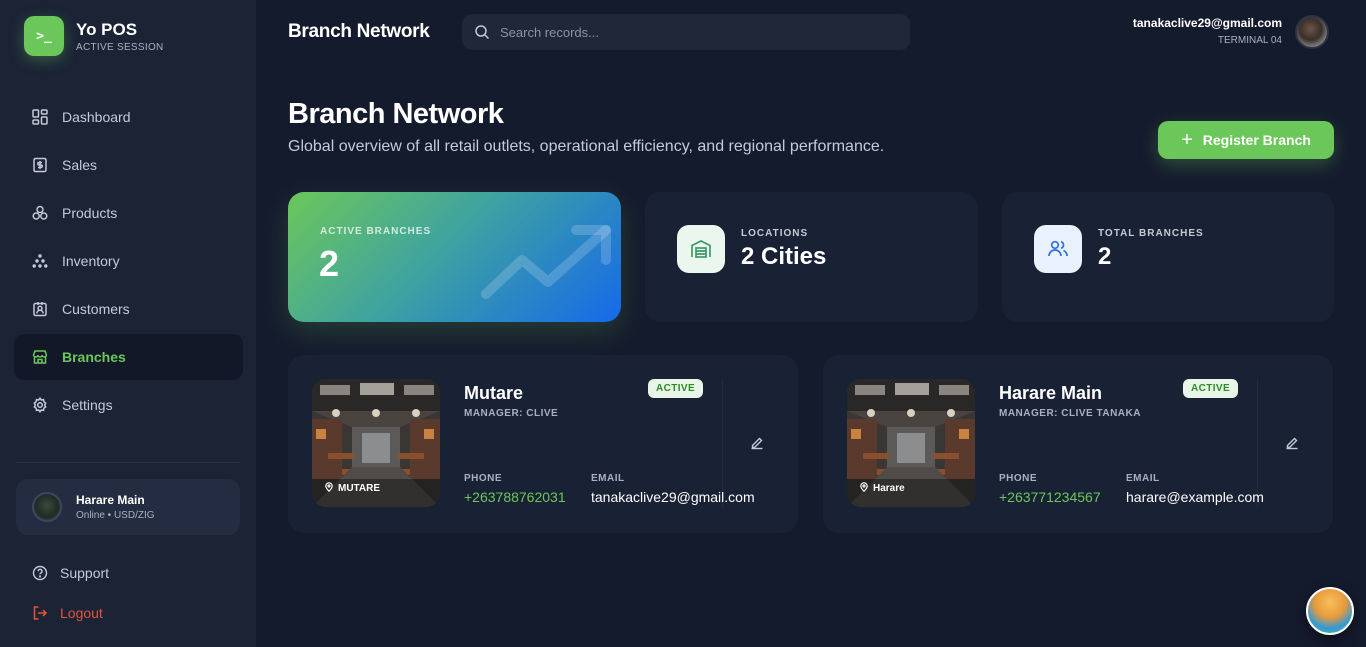  I want to click on brand-subtitle: ACTIVE SESSION, so click(120, 47).